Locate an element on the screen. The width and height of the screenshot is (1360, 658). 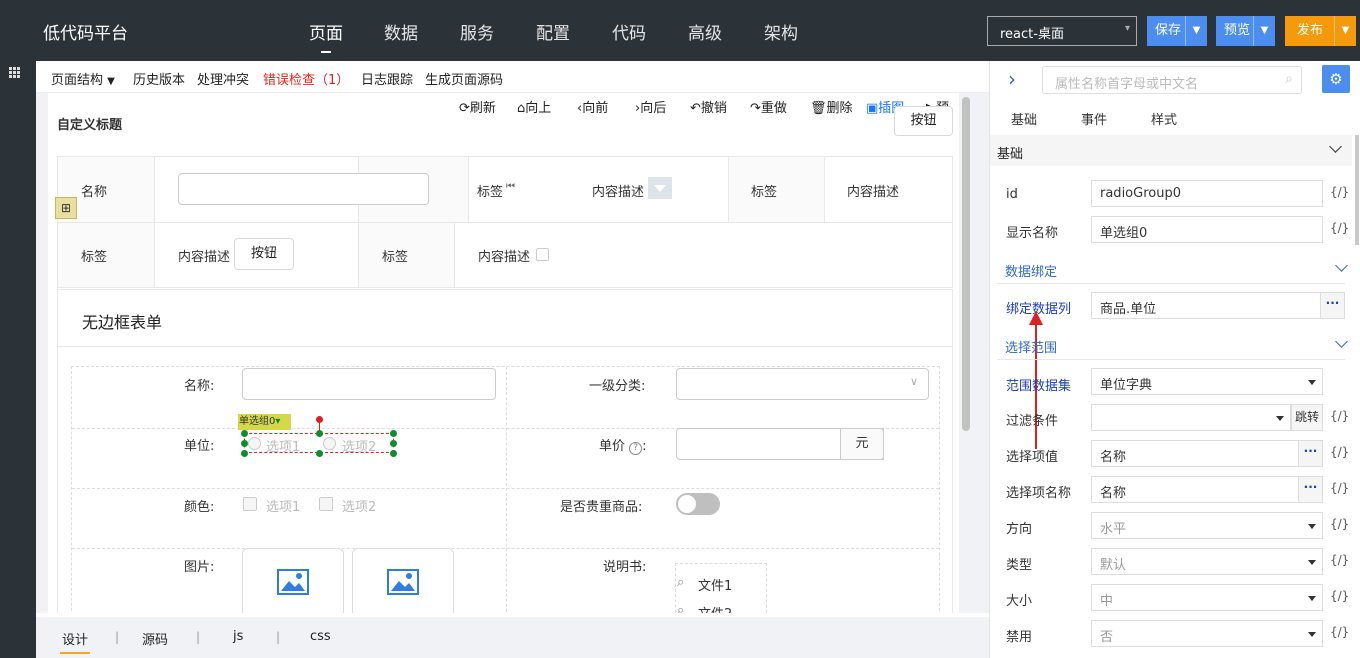
tab-style: 样式 is located at coordinates (1164, 118).